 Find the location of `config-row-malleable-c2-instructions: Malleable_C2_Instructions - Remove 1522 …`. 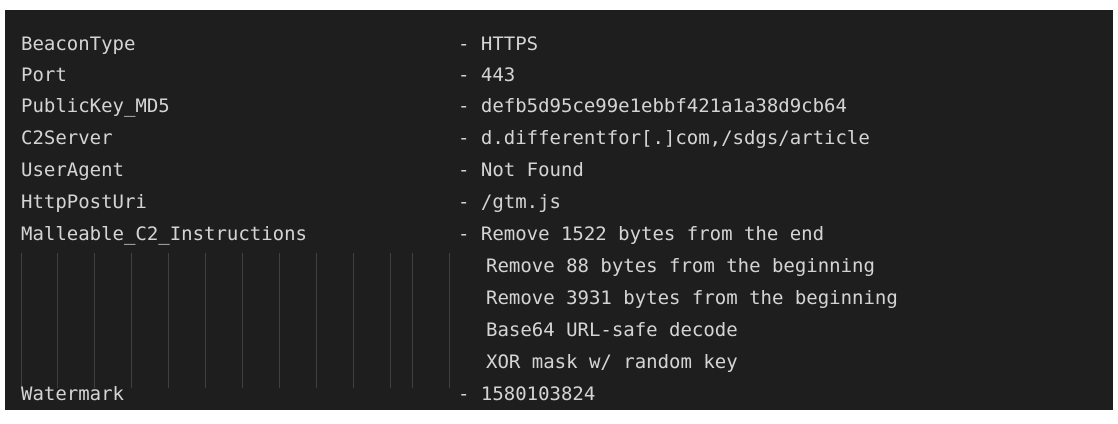

config-row-malleable-c2-instructions: Malleable_C2_Instructions - Remove 1522 … is located at coordinates (414, 234).